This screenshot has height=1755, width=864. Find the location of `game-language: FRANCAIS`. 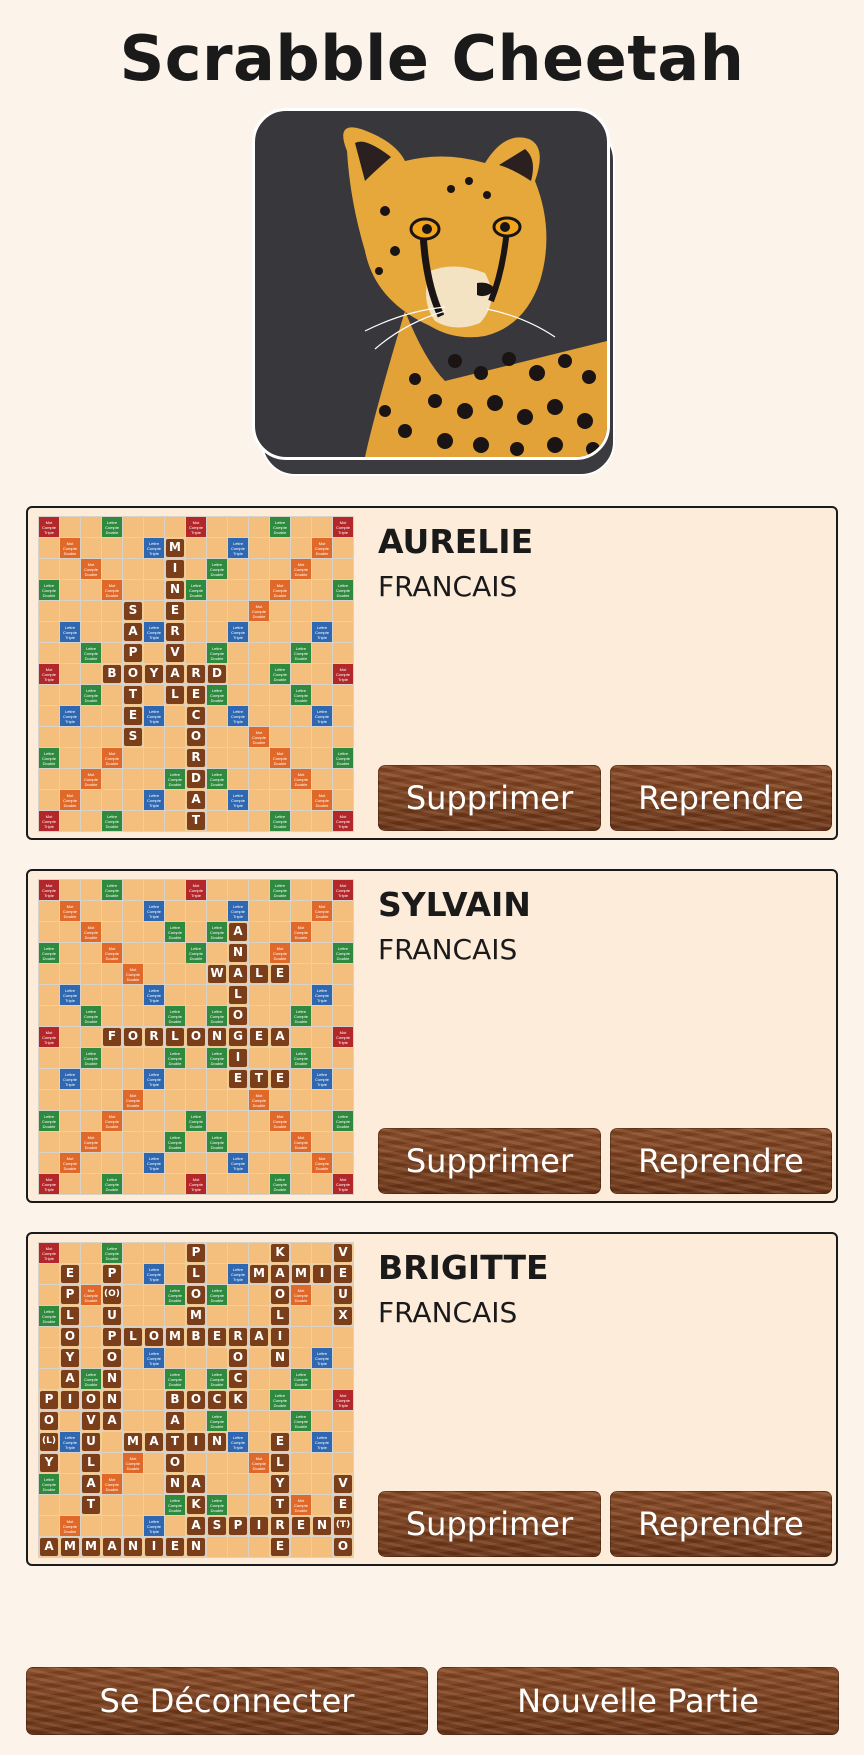

game-language: FRANCAIS is located at coordinates (448, 1312).